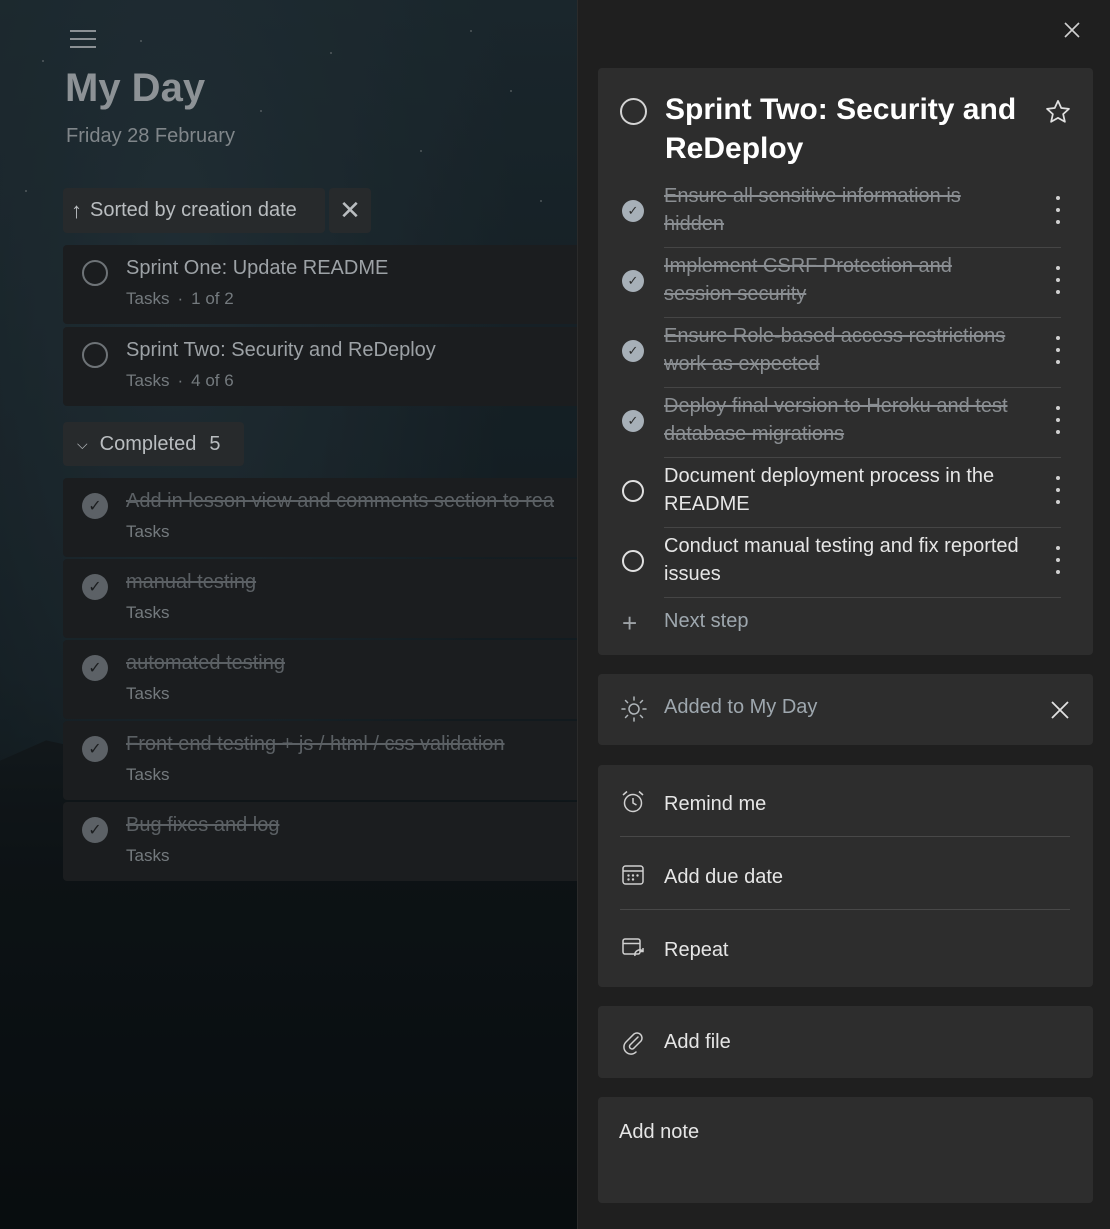 Image resolution: width=1110 pixels, height=1229 pixels. Describe the element at coordinates (633, 111) in the screenshot. I see `complete-task-toggle` at that location.